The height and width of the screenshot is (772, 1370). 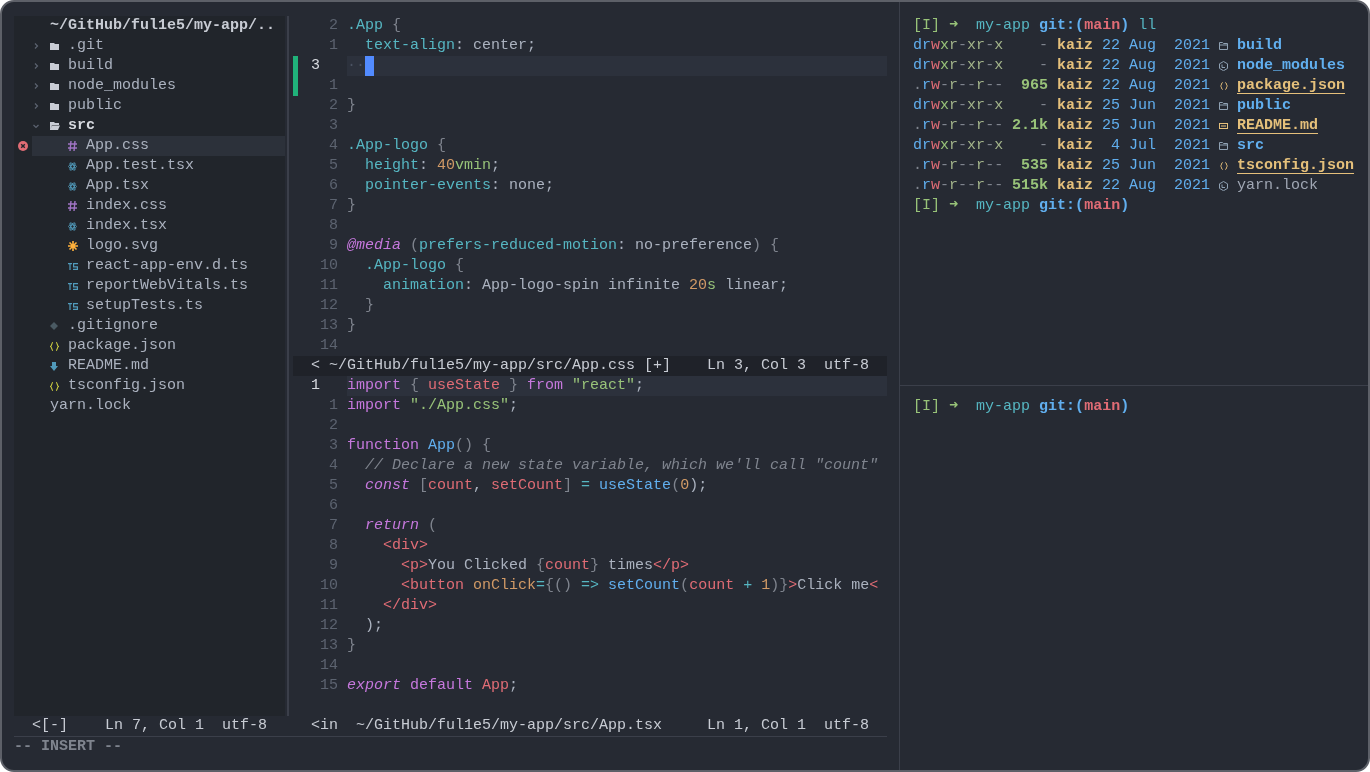 I want to click on code-line: }, so click(x=369, y=306).